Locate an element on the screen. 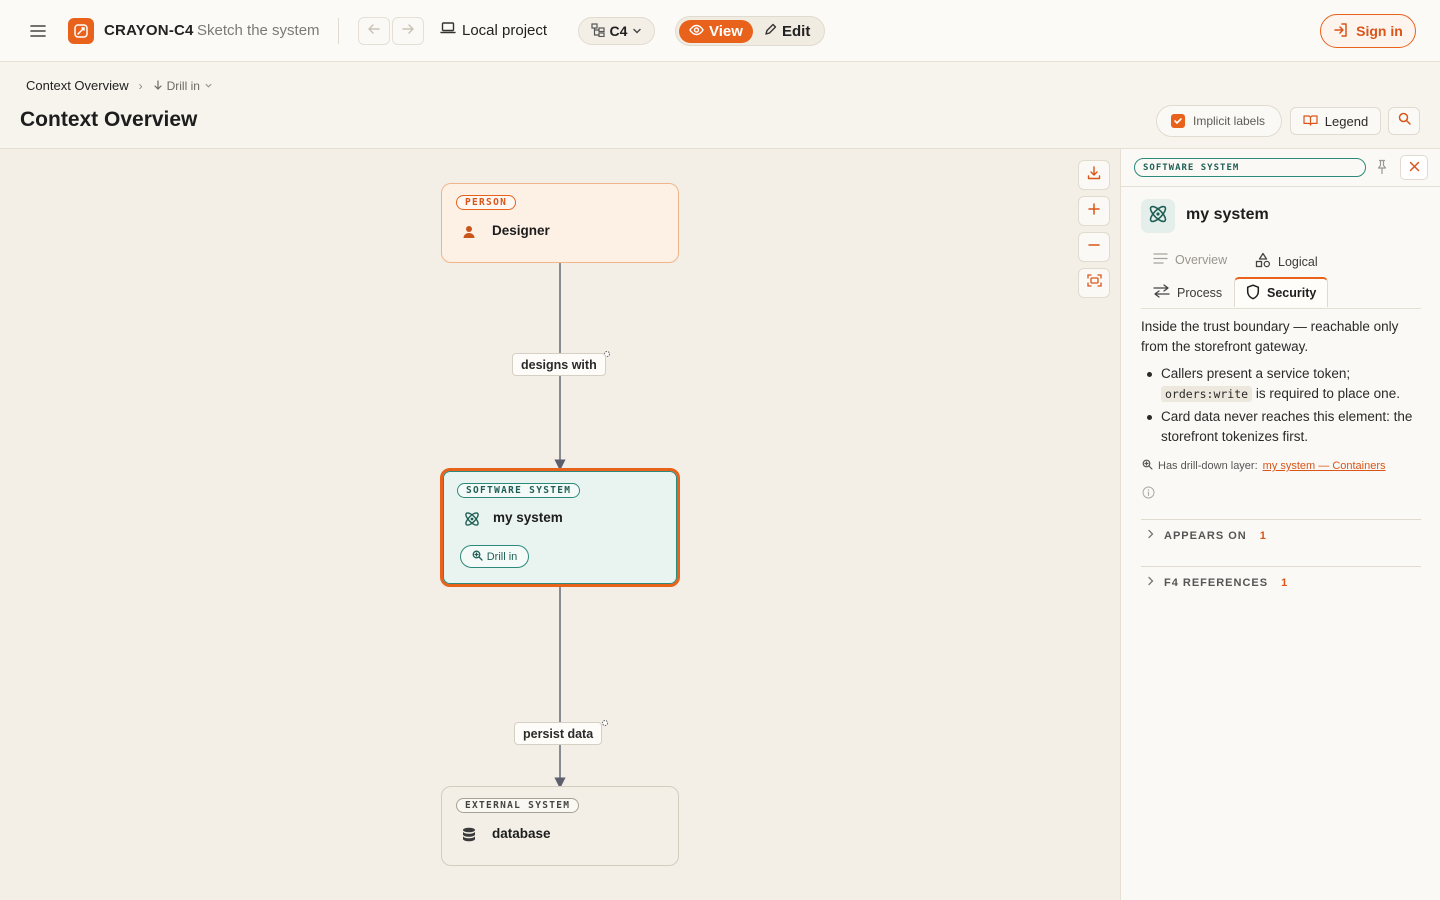 This screenshot has width=1440, height=900. arrow-right-icon is located at coordinates (408, 31).